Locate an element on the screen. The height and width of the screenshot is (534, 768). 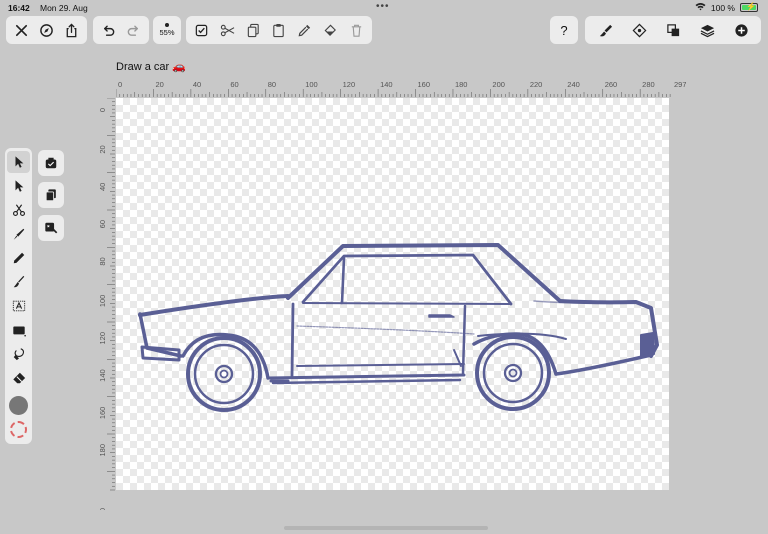
battery-percentage: 100 % is located at coordinates (722, 7).